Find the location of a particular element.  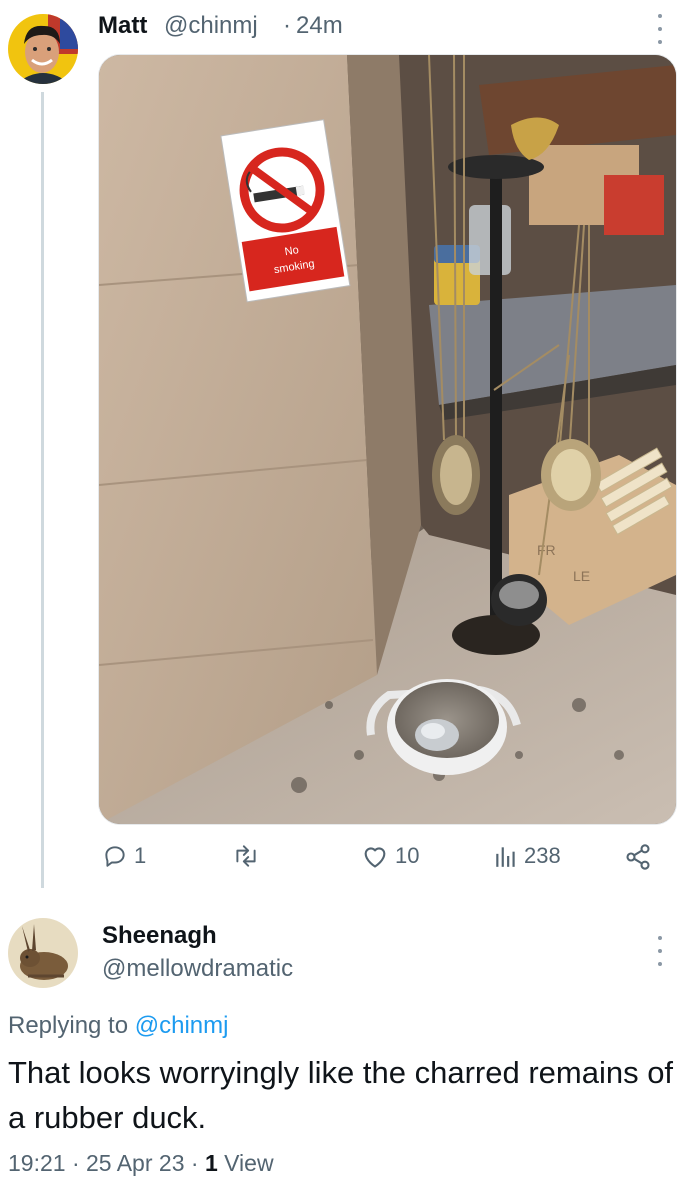

thread-line is located at coordinates (42, 490).